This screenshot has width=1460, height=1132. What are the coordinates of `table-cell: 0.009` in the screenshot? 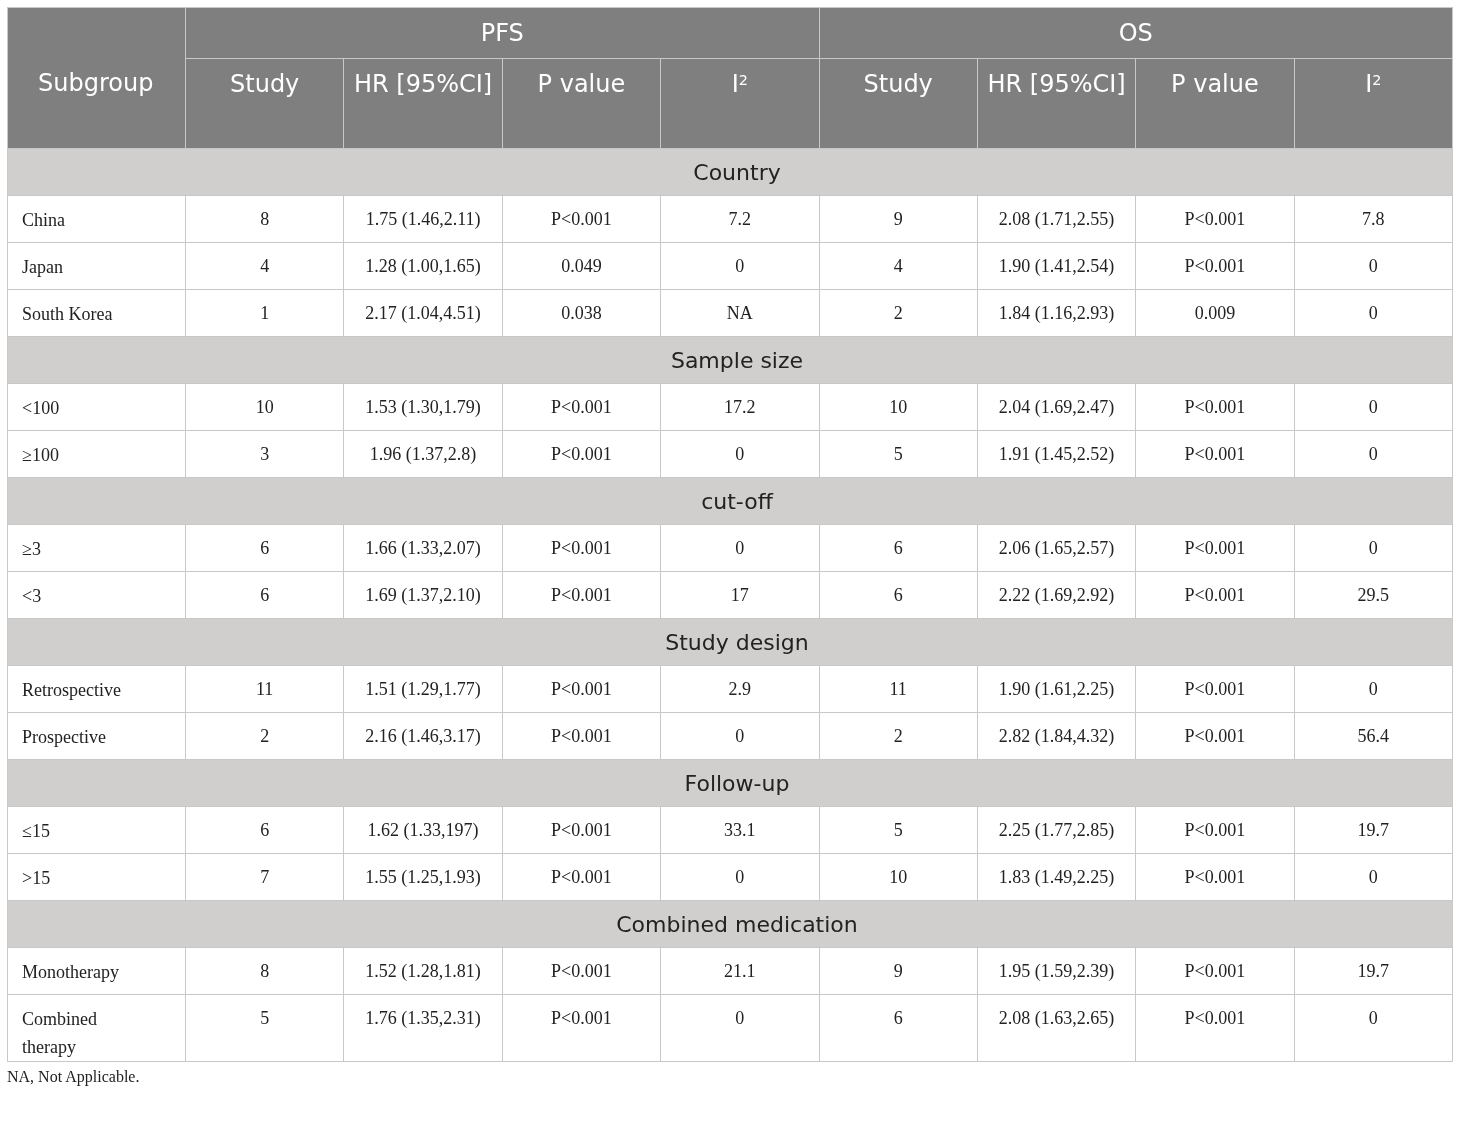 It's located at (1215, 313).